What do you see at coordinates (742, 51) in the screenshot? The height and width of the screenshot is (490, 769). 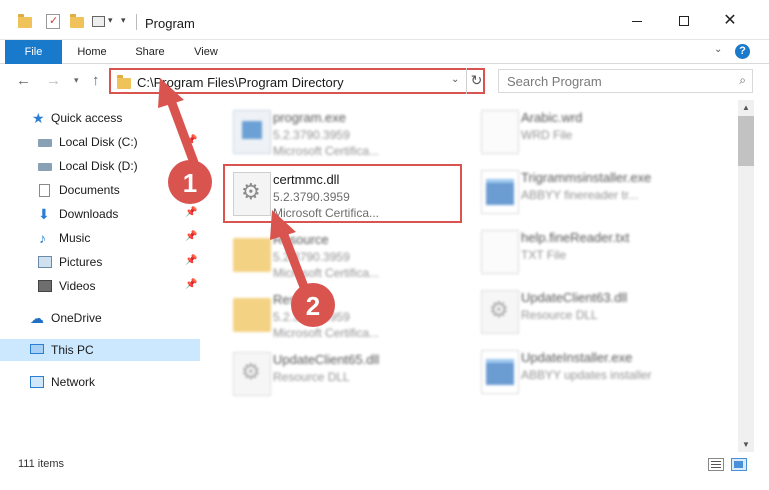 I see `help-button: ?` at bounding box center [742, 51].